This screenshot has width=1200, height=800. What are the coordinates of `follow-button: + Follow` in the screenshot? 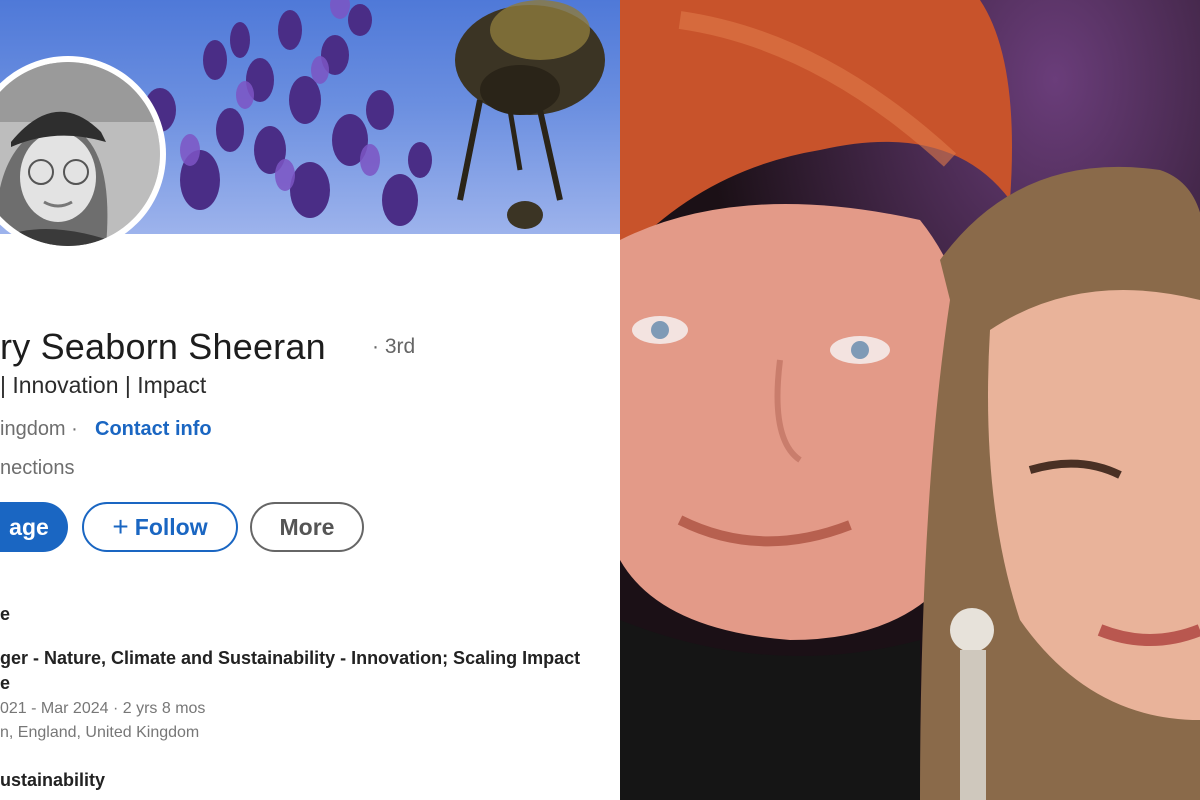 It's located at (160, 527).